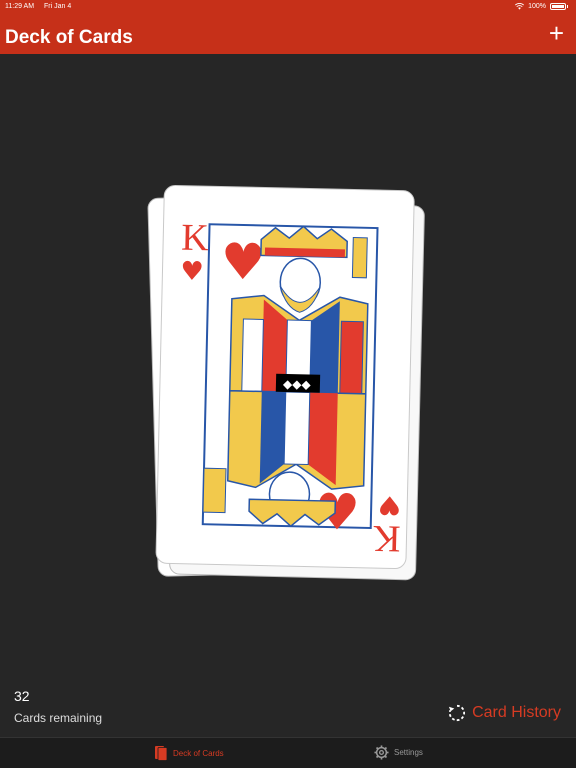 The image size is (576, 768). What do you see at coordinates (198, 753) in the screenshot?
I see `tab-deck-label: Deck of Cards` at bounding box center [198, 753].